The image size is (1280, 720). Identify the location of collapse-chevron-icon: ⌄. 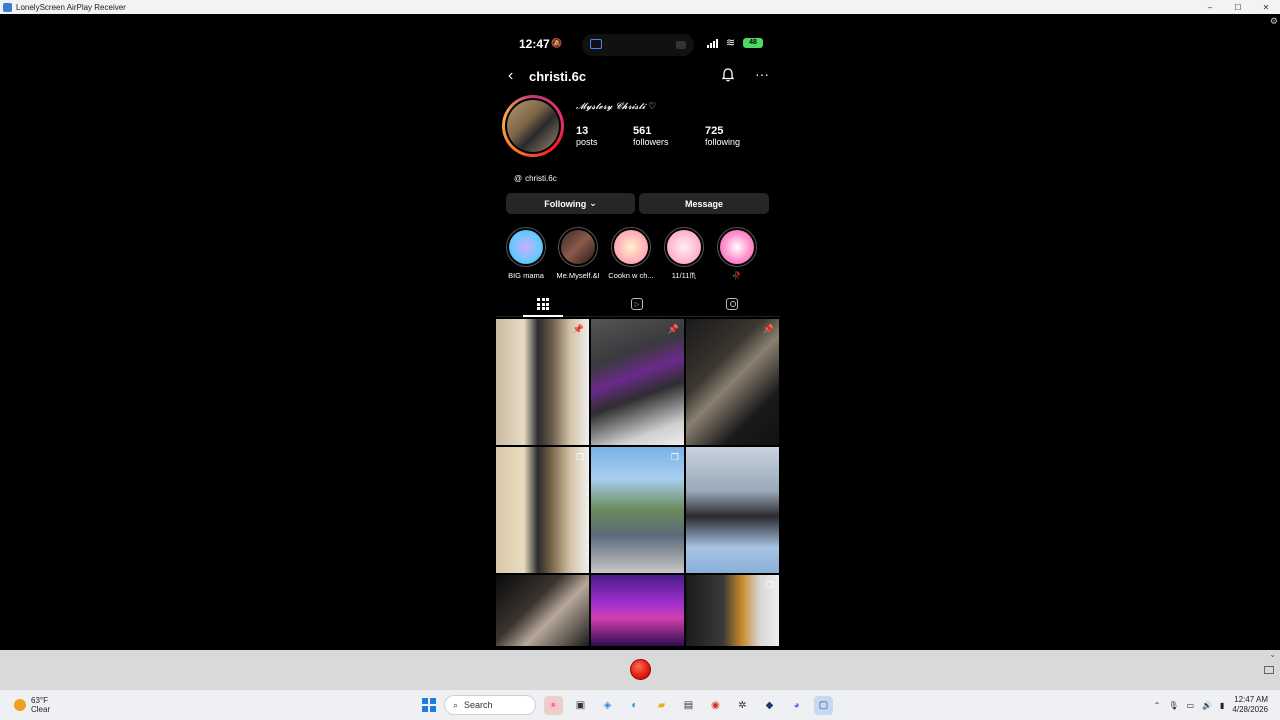
(1272, 654).